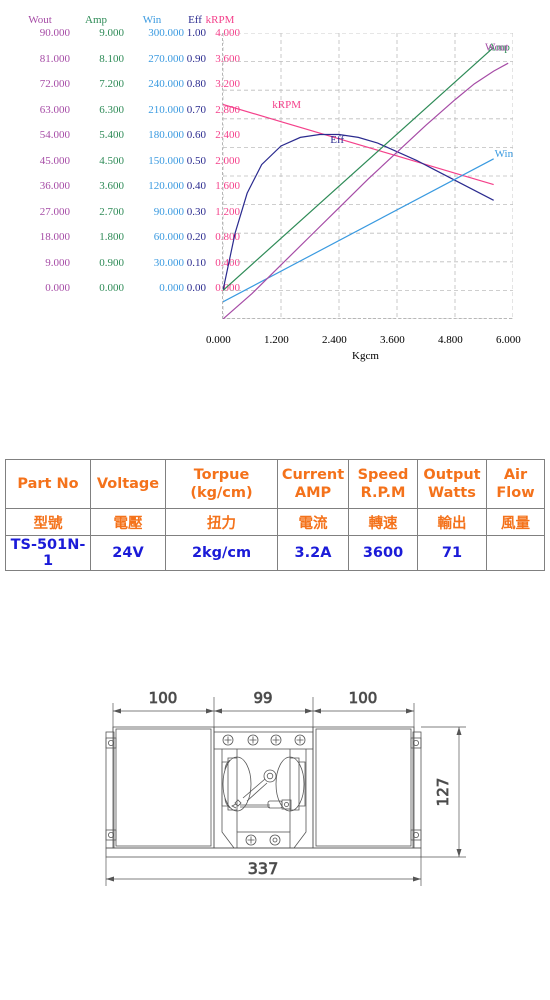 The width and height of the screenshot is (550, 1000). I want to click on header-line2: AMP, so click(313, 493).